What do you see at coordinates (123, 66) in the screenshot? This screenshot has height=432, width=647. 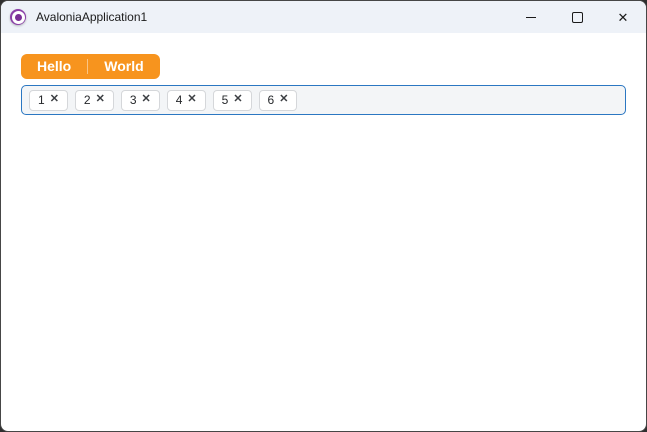 I see `tab-world: World` at bounding box center [123, 66].